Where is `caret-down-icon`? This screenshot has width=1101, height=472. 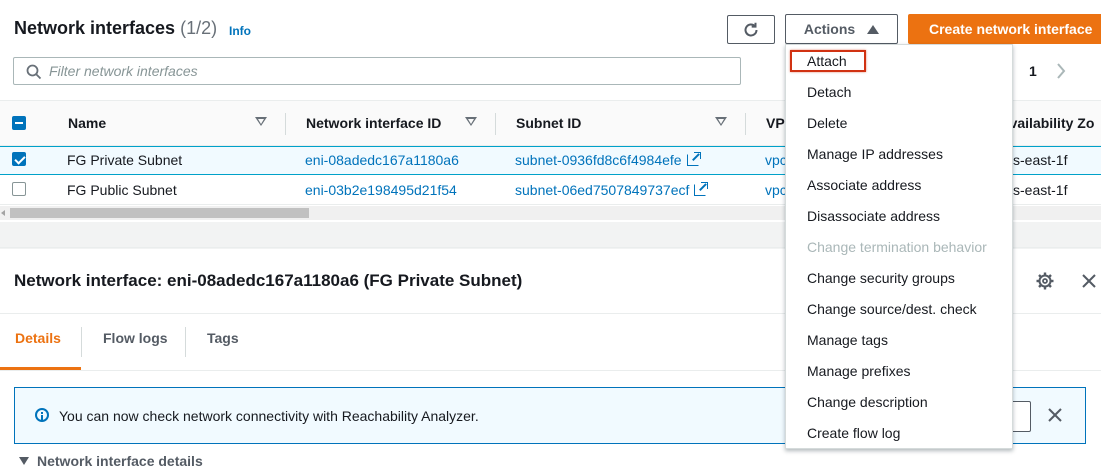
caret-down-icon is located at coordinates (24, 461).